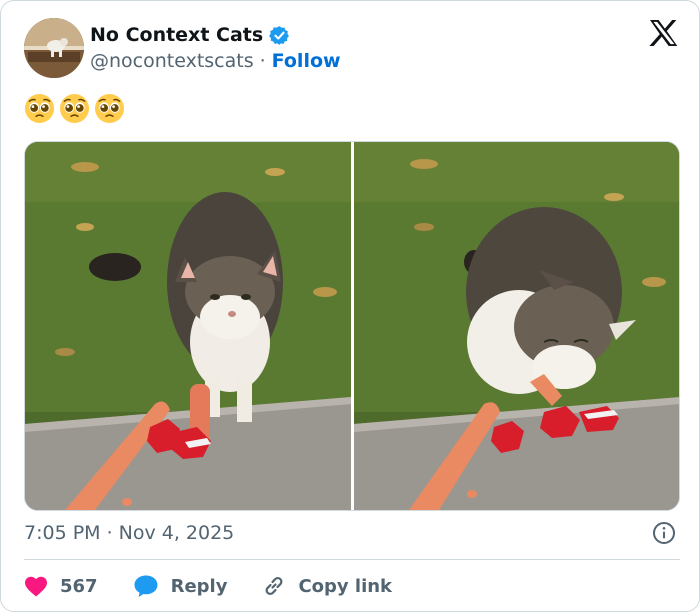 Image resolution: width=700 pixels, height=612 pixels. Describe the element at coordinates (176, 533) in the screenshot. I see `tweet-date: Nov 4, 2025` at that location.